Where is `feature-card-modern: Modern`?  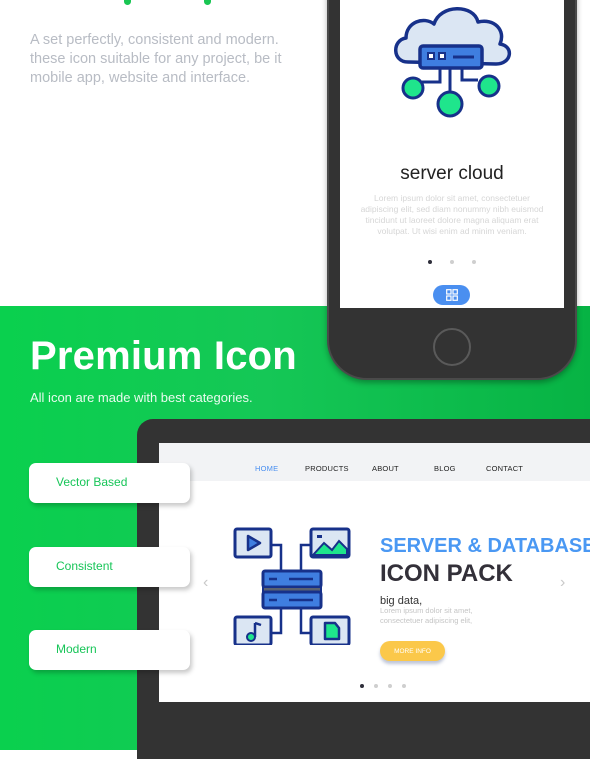
feature-card-modern: Modern is located at coordinates (109, 650).